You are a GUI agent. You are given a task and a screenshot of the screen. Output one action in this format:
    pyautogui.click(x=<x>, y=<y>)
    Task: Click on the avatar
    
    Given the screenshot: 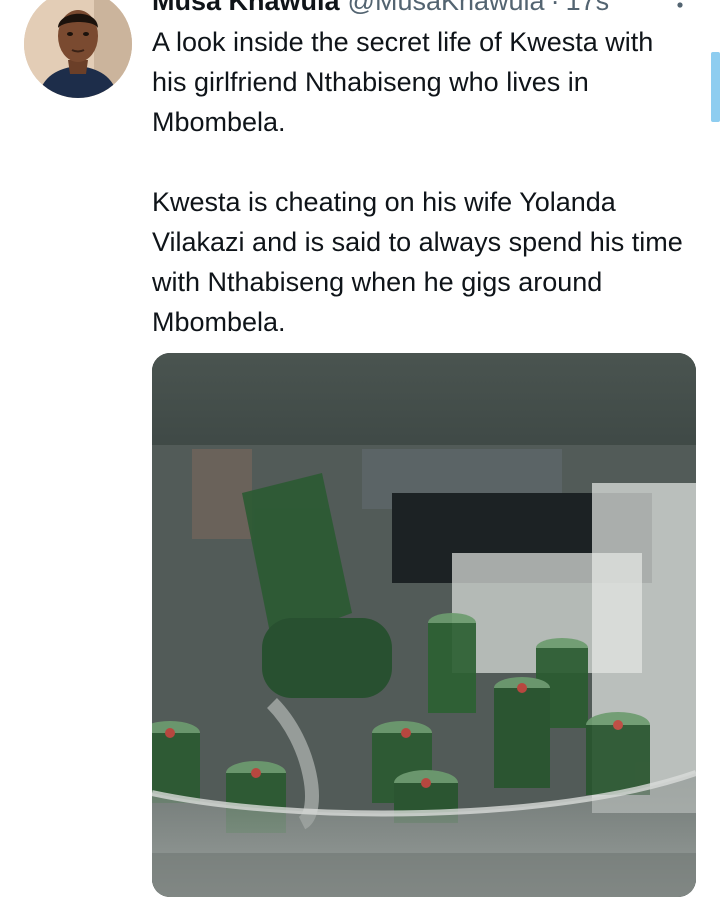 What is the action you would take?
    pyautogui.click(x=78, y=49)
    